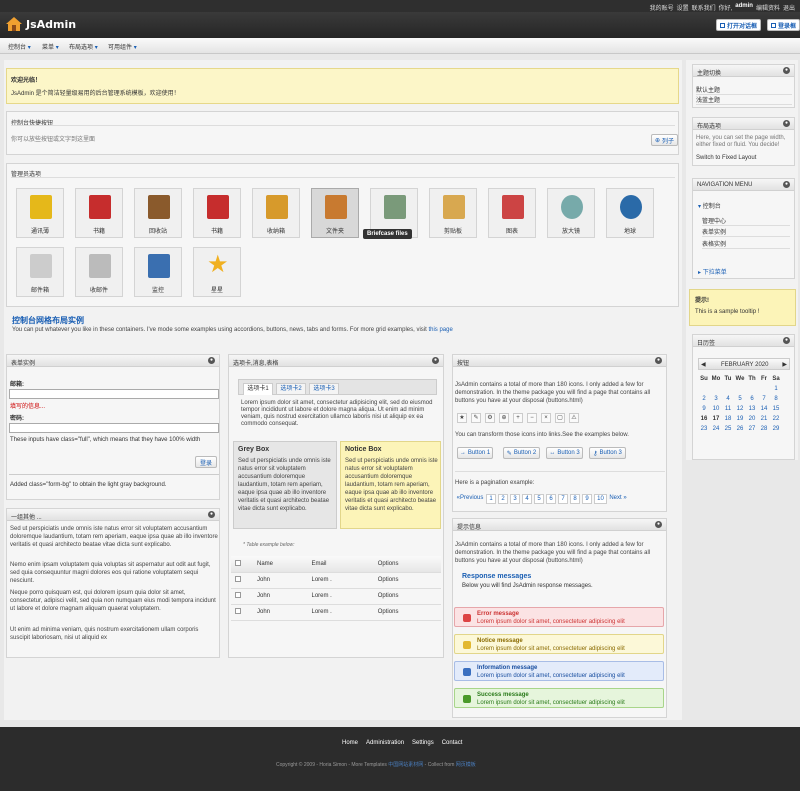 This screenshot has height=791, width=800. What do you see at coordinates (704, 7) in the screenshot?
I see `contact-link: 联系我们` at bounding box center [704, 7].